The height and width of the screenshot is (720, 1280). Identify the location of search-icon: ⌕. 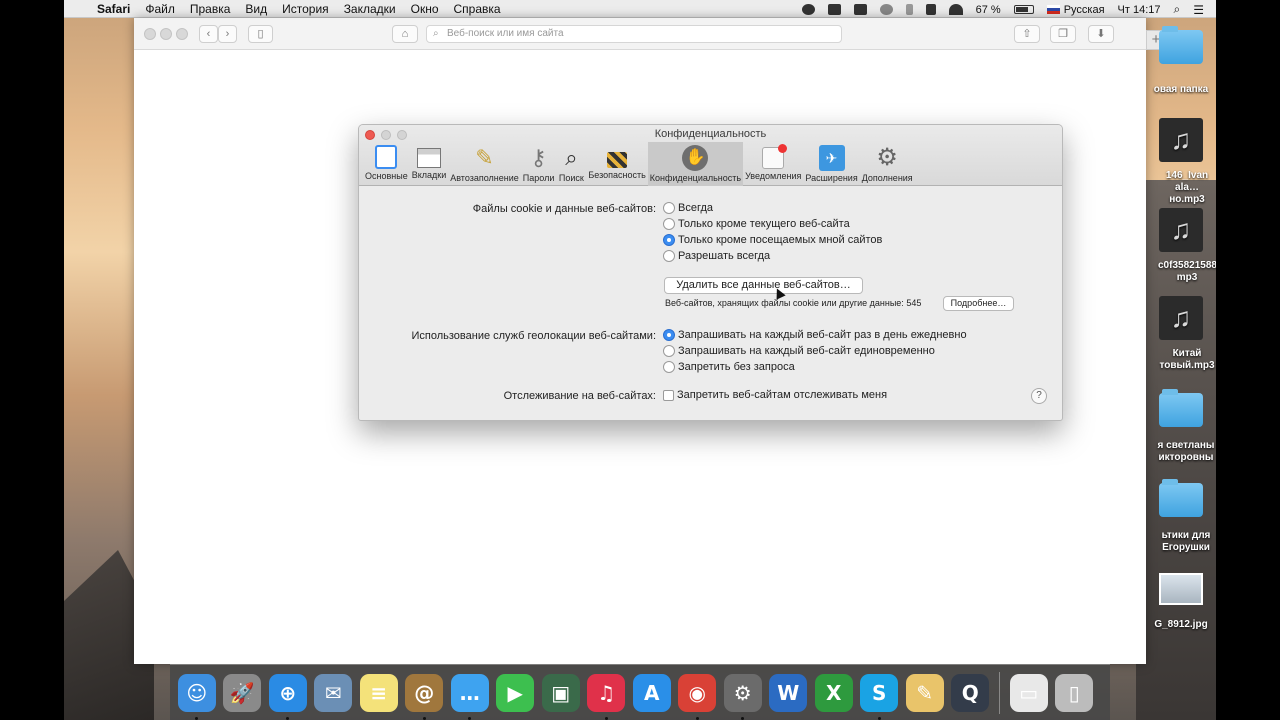
(436, 33).